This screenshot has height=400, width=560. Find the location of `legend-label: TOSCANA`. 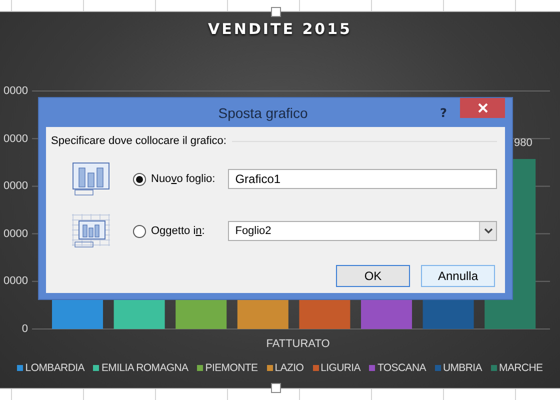

legend-label: TOSCANA is located at coordinates (401, 368).